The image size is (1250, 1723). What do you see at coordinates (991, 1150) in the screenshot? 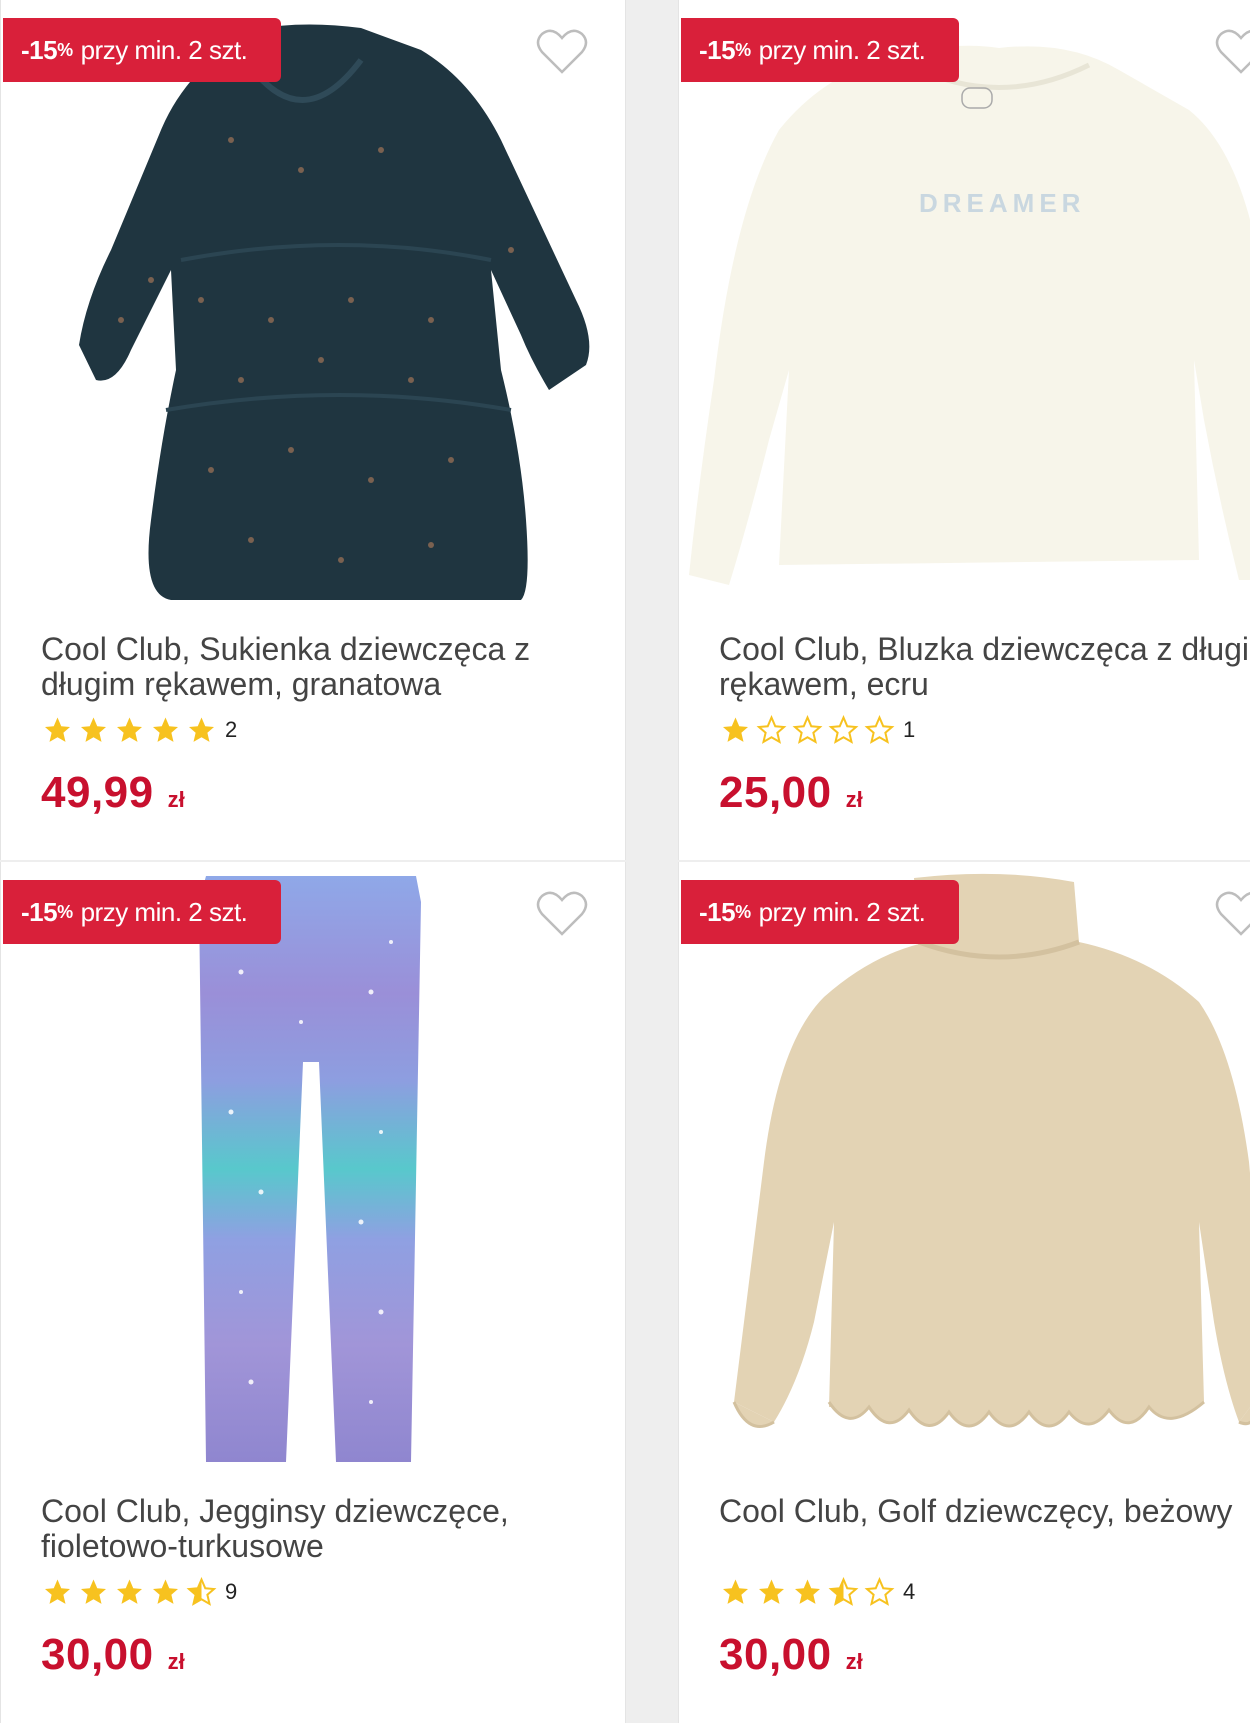
I see `beige-turtleneck-image` at bounding box center [991, 1150].